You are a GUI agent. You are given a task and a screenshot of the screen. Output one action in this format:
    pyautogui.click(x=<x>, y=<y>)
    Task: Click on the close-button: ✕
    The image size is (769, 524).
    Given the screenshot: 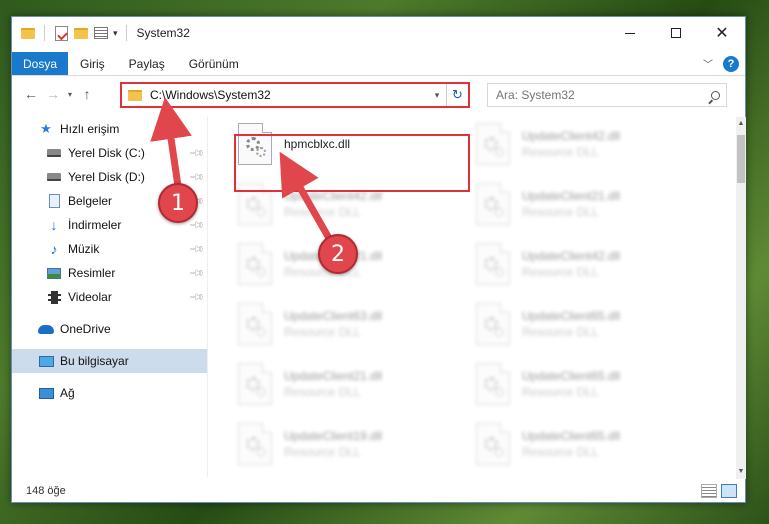 What is the action you would take?
    pyautogui.click(x=722, y=33)
    